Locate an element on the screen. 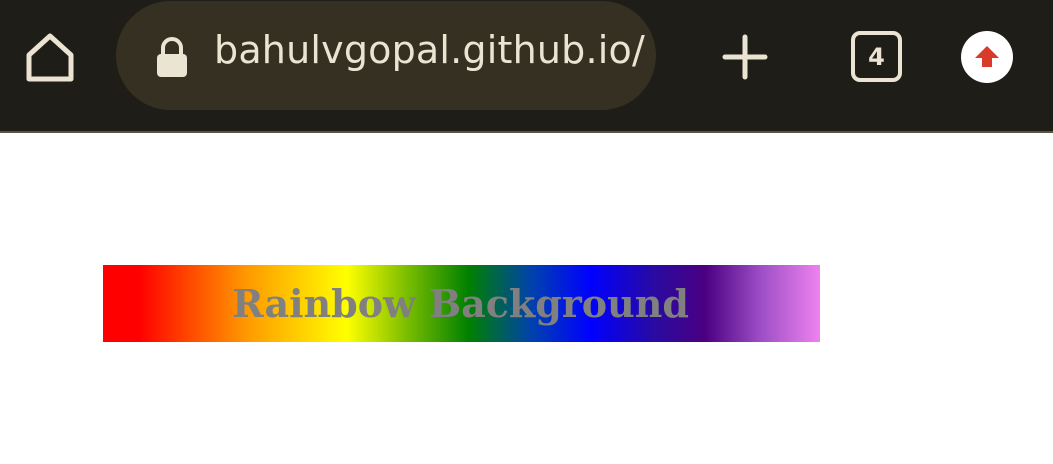 Image resolution: width=1053 pixels, height=464 pixels. home-icon is located at coordinates (50, 57).